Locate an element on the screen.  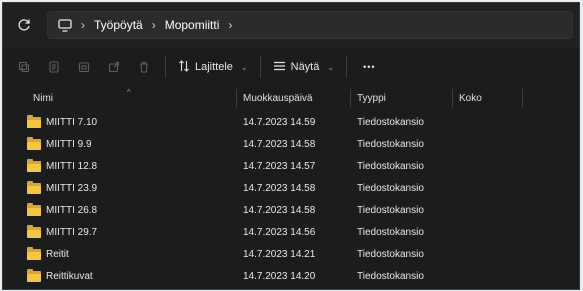
cut-icon is located at coordinates (24, 67).